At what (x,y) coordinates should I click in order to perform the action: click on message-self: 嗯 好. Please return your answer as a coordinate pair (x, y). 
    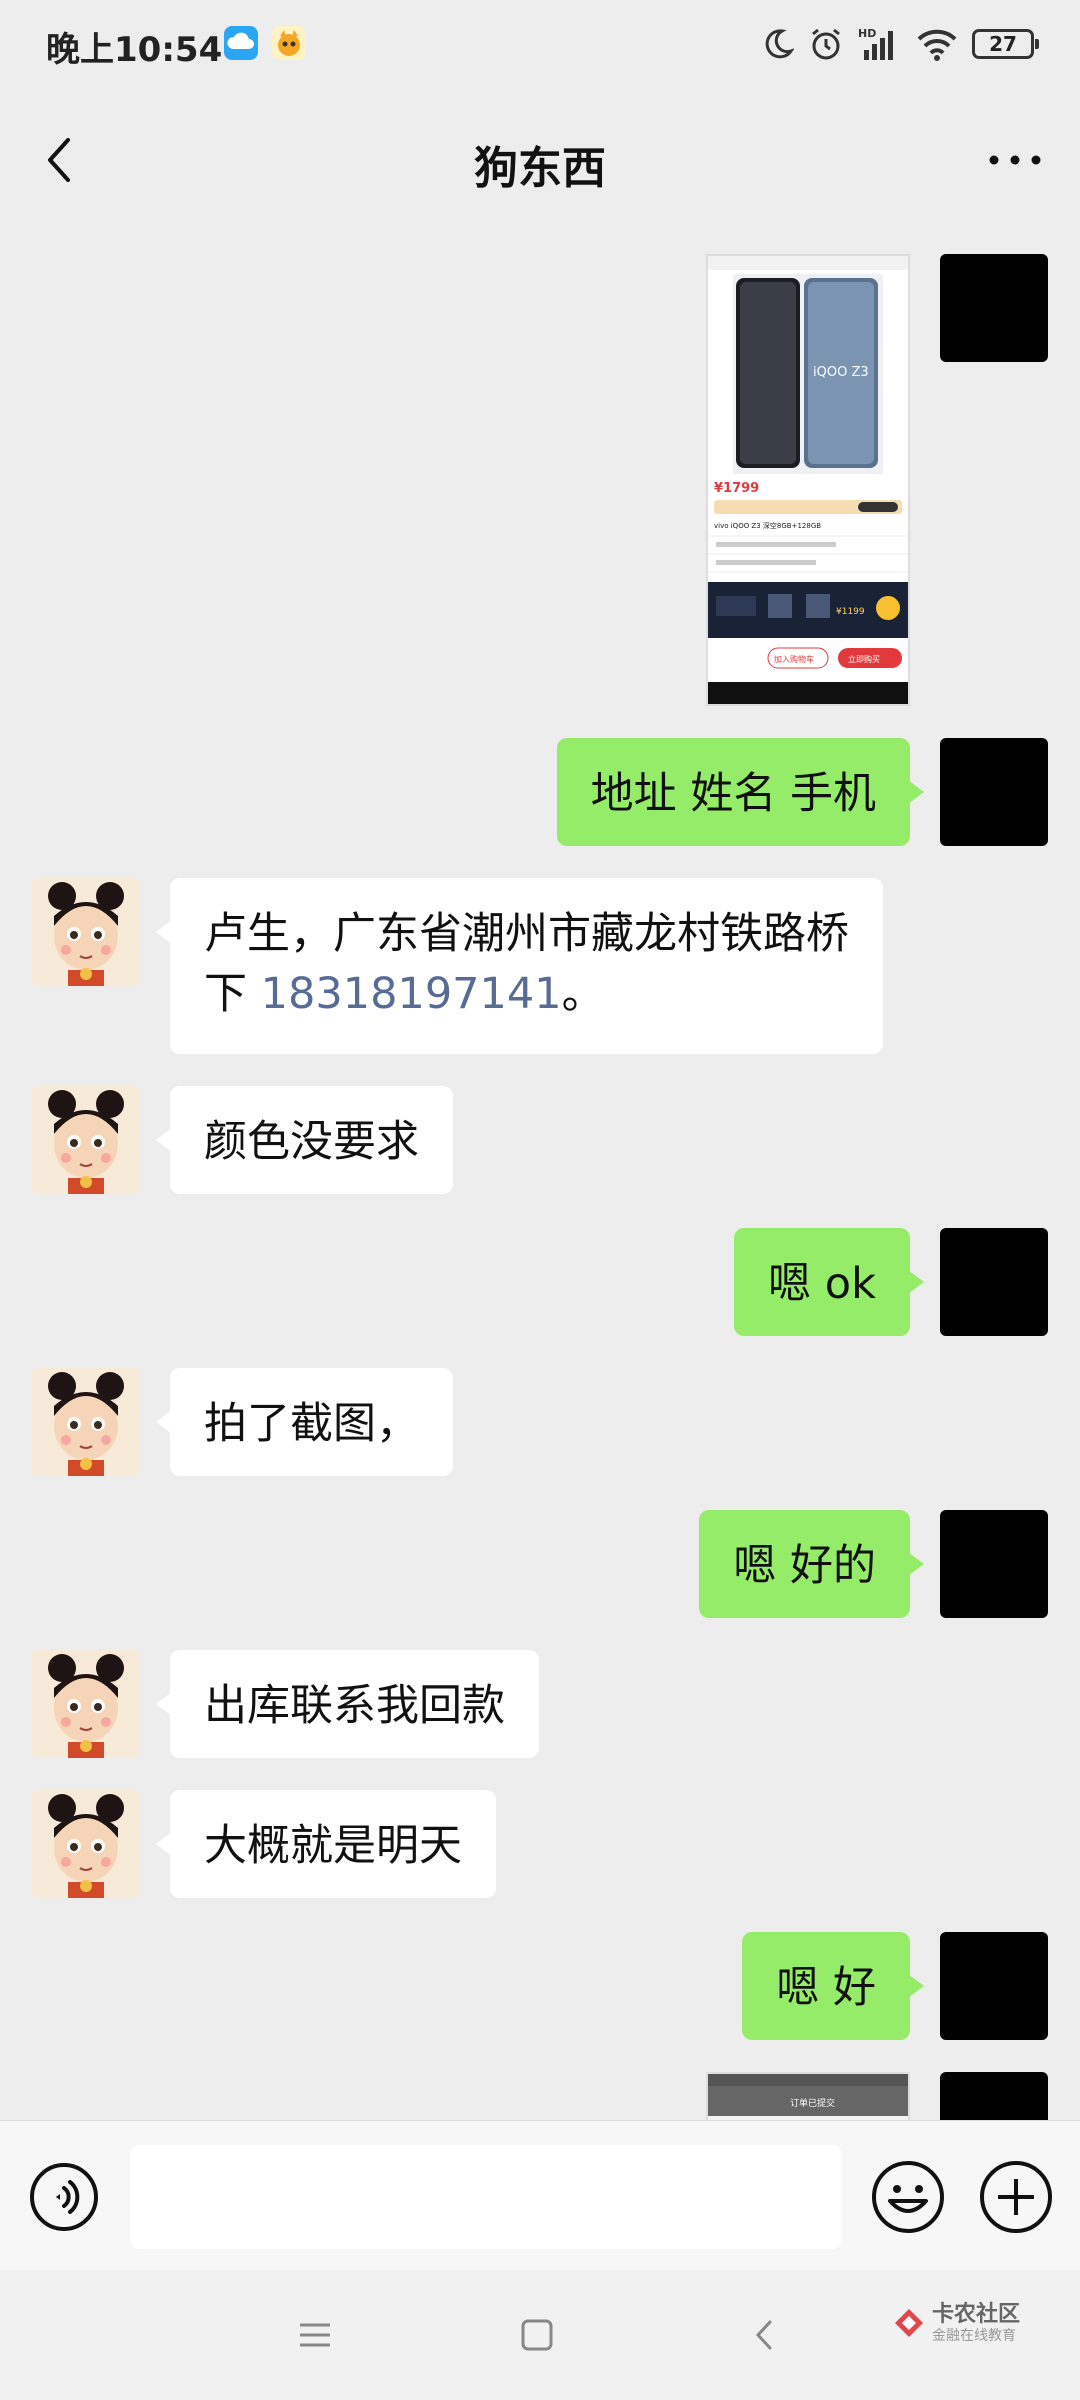
    Looking at the image, I should click on (833, 1986).